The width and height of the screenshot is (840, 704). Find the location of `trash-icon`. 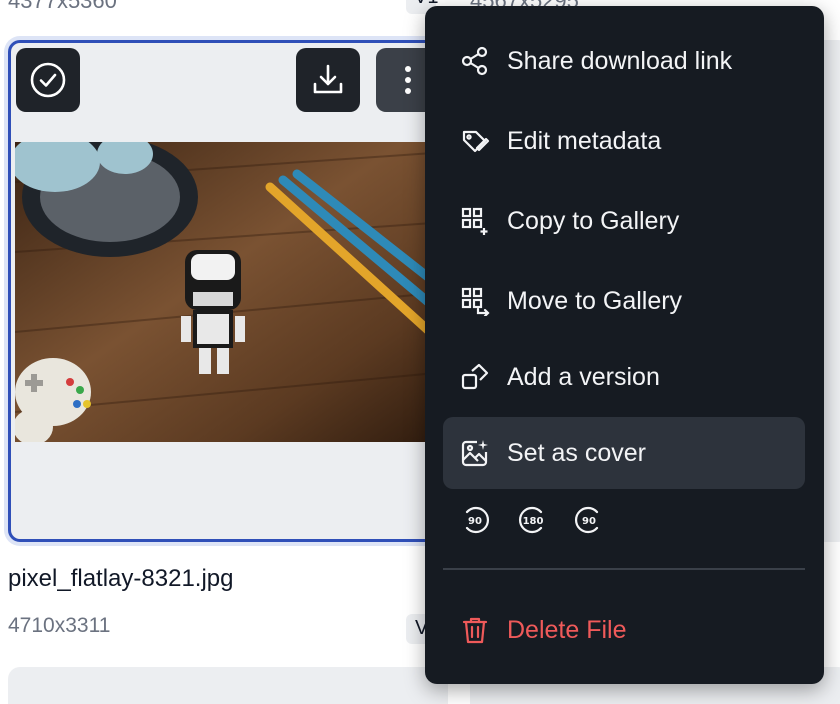

trash-icon is located at coordinates (475, 630).